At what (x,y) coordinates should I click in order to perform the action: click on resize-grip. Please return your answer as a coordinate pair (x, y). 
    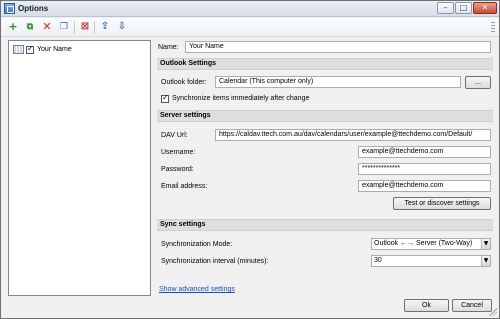
    Looking at the image, I should click on (493, 312).